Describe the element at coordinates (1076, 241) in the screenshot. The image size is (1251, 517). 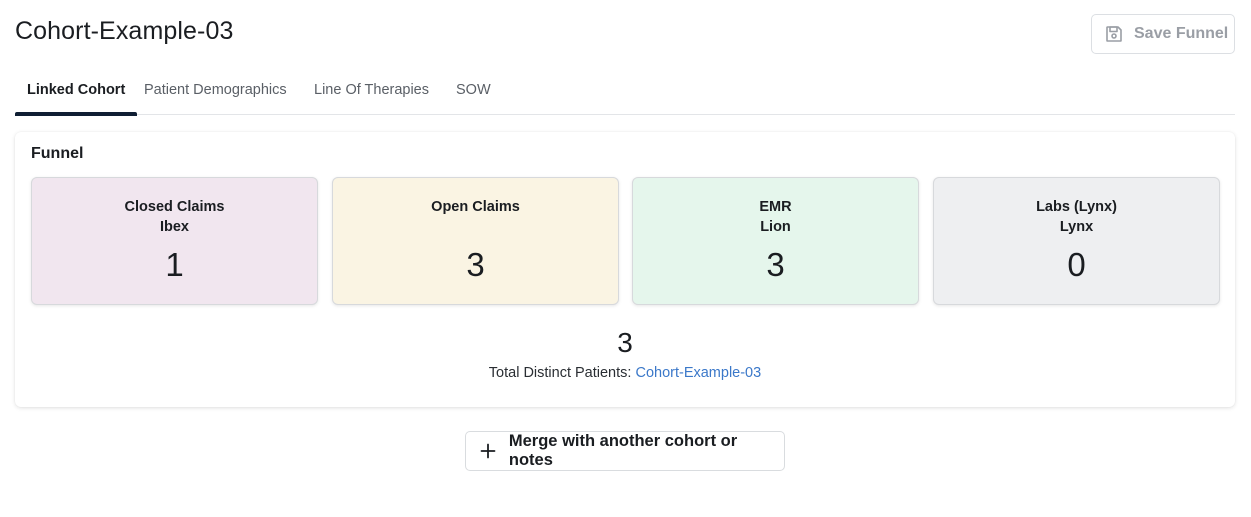
I see `source-card-labs: Labs (Lynx) Lynx 0` at that location.